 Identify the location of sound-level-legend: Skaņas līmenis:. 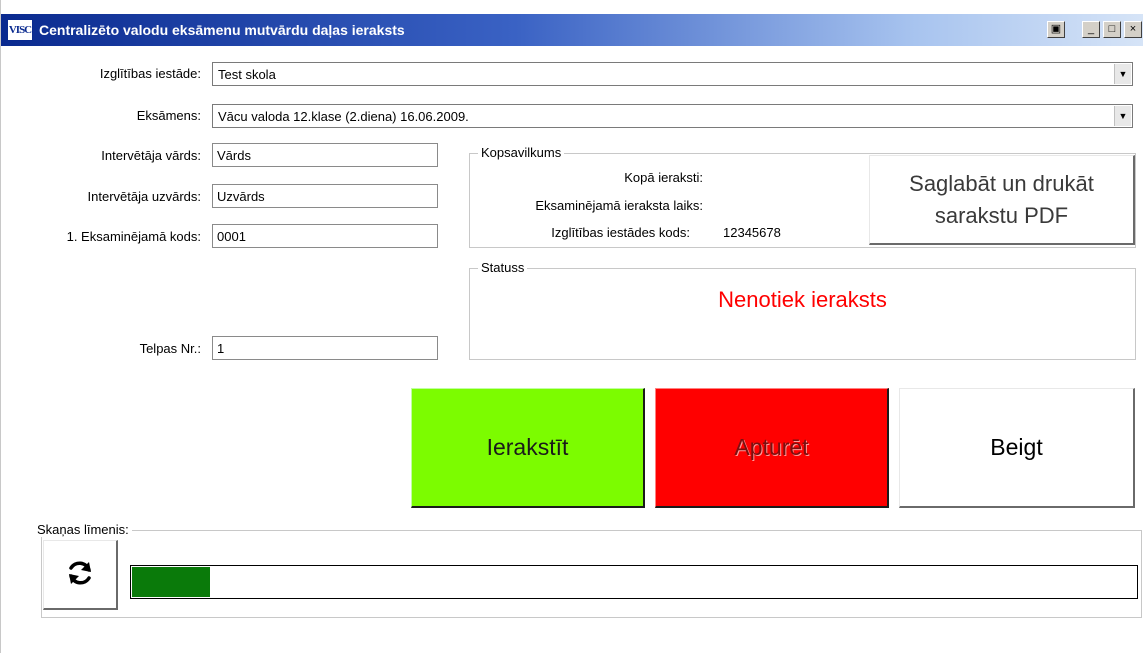
(83, 529).